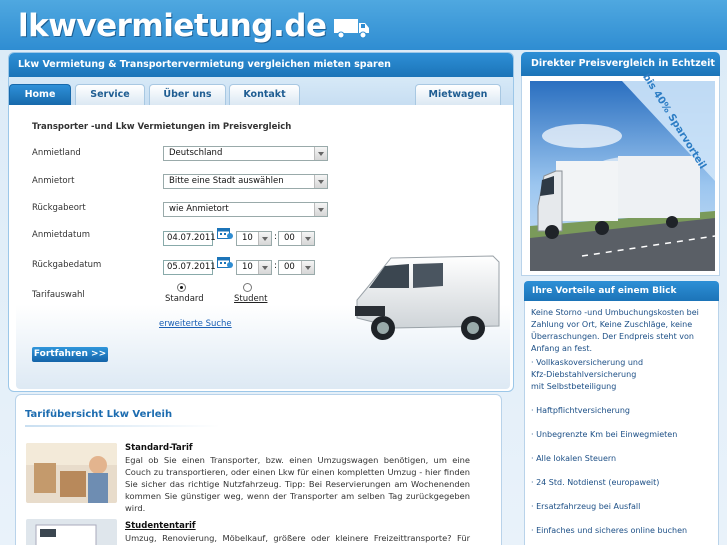 The width and height of the screenshot is (727, 545). Describe the element at coordinates (245, 209) in the screenshot. I see `rueckgabeort-select: wie Anmietort` at that location.